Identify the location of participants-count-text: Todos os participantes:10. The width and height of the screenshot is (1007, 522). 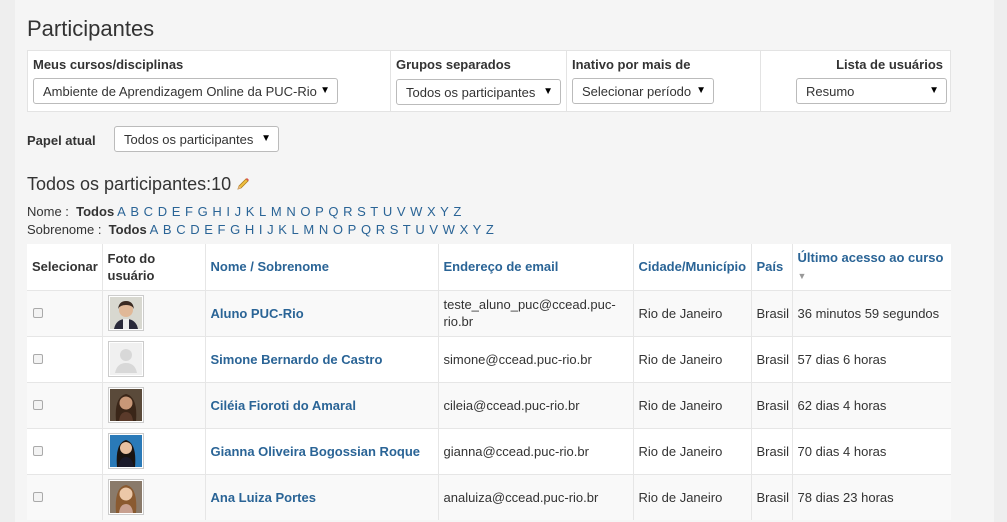
(129, 184).